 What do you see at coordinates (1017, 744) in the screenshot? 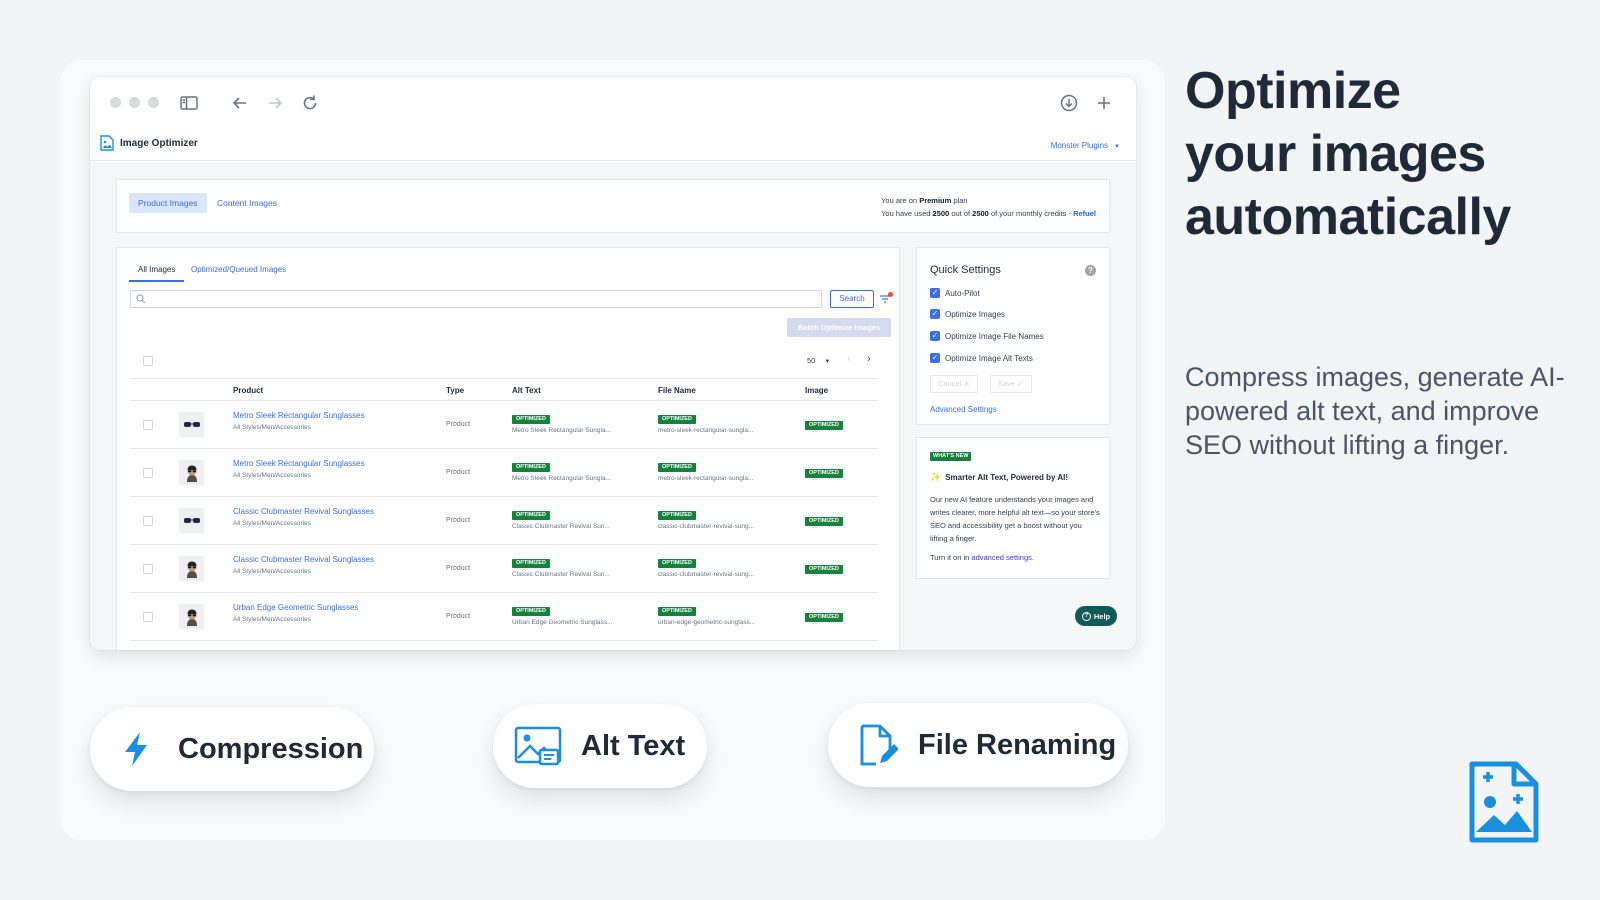
I see `feature-label: File Renaming` at bounding box center [1017, 744].